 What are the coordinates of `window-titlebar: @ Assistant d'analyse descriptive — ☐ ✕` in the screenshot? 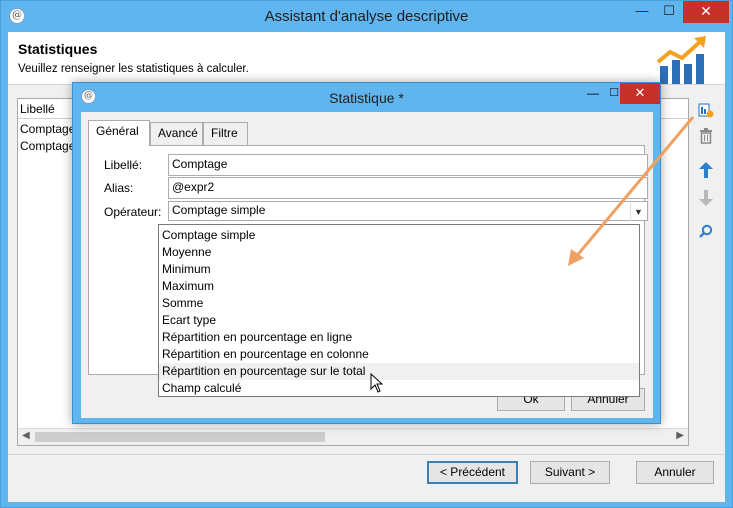 It's located at (366, 16).